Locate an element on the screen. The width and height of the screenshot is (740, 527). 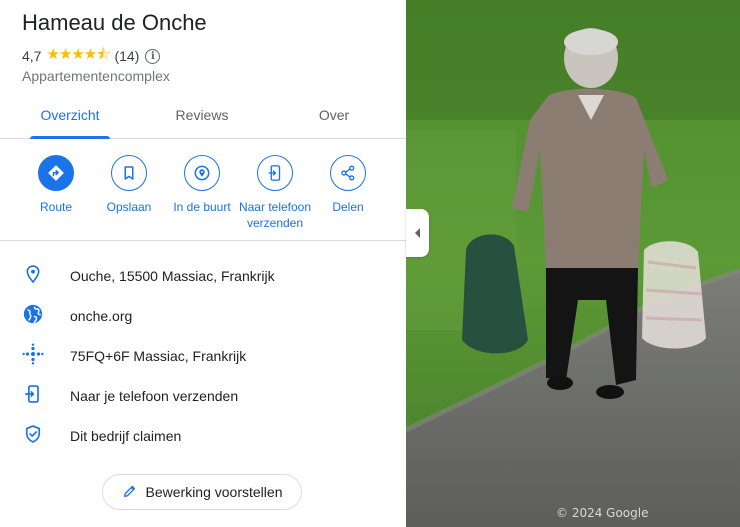
send-phone-row: Naar je telefoon verzenden is located at coordinates (203, 396).